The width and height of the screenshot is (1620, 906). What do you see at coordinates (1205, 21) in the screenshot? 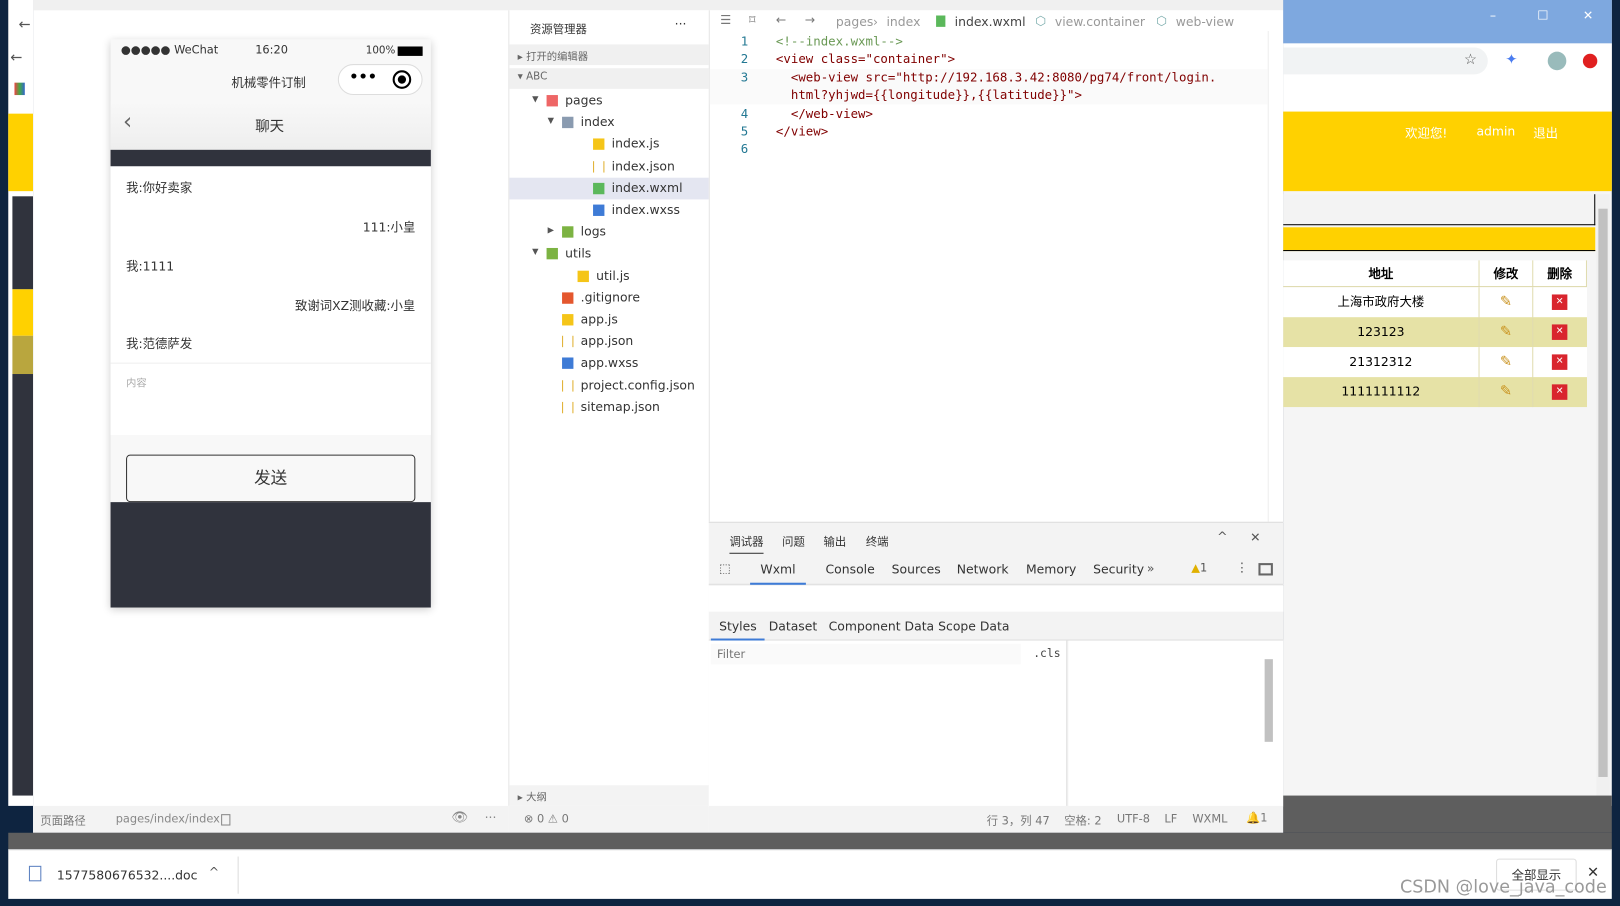
I see `breadcrumb-item: web-view` at bounding box center [1205, 21].